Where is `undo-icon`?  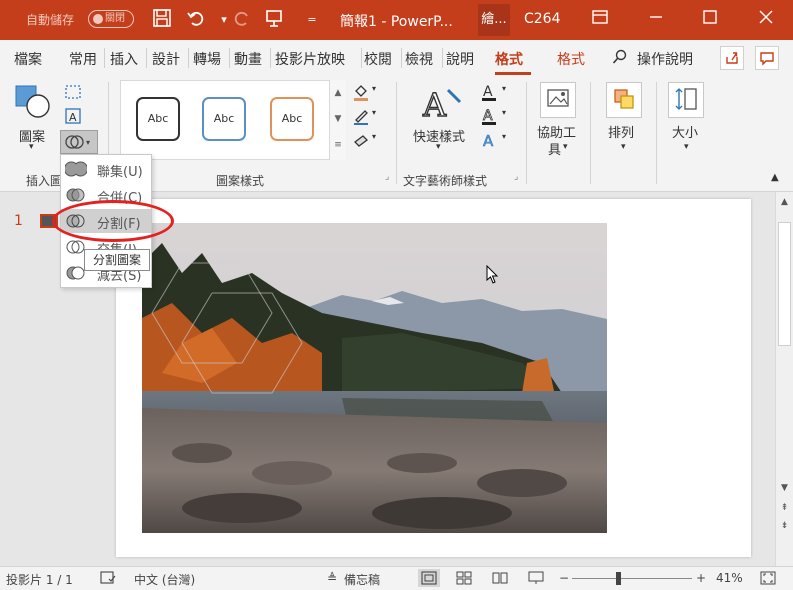 undo-icon is located at coordinates (196, 20).